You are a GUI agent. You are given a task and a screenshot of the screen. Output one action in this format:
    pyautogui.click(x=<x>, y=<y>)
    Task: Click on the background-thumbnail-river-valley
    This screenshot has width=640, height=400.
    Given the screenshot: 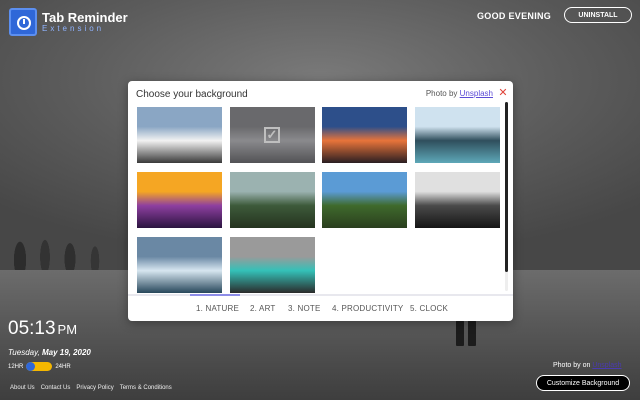 What is the action you would take?
    pyautogui.click(x=272, y=200)
    